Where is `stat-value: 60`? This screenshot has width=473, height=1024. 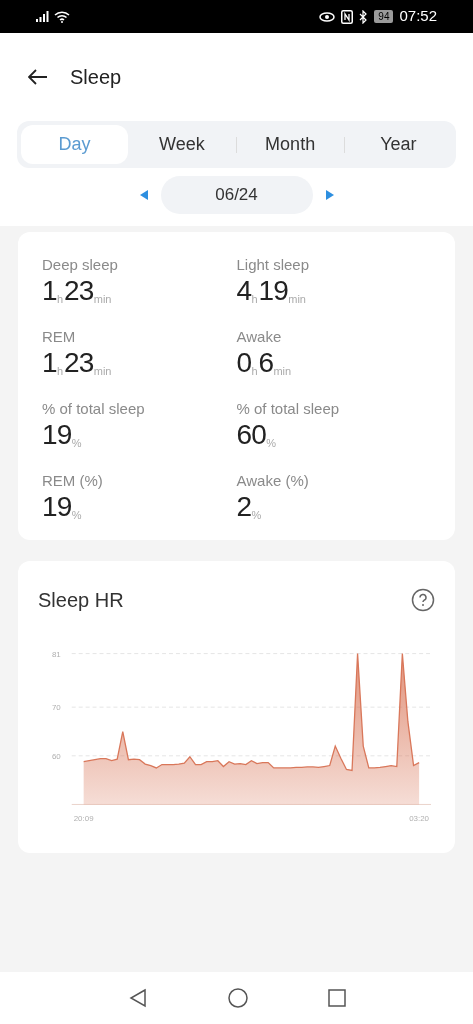 stat-value: 60 is located at coordinates (251, 435).